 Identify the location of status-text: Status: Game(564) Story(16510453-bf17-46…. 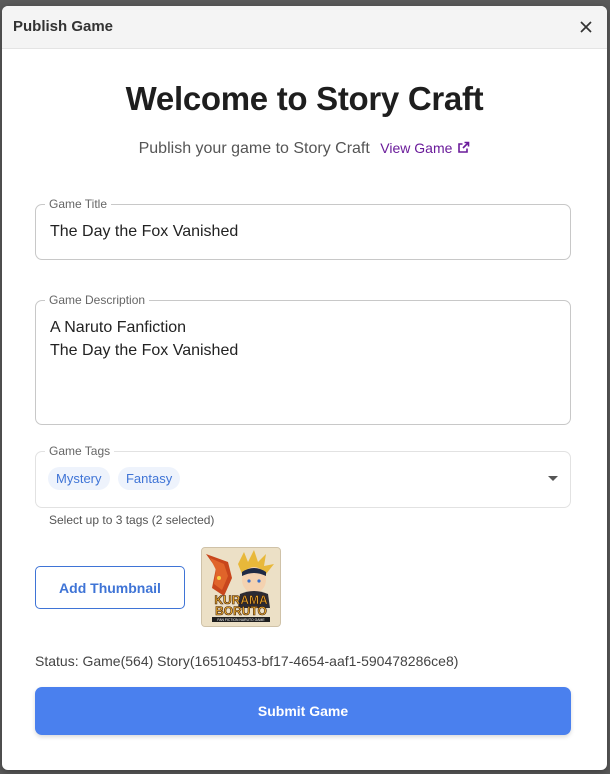
(247, 661).